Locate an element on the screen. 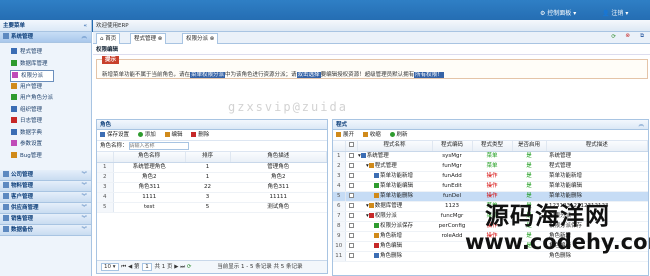  logout-link: 👤 注销 ▾ is located at coordinates (615, 12).